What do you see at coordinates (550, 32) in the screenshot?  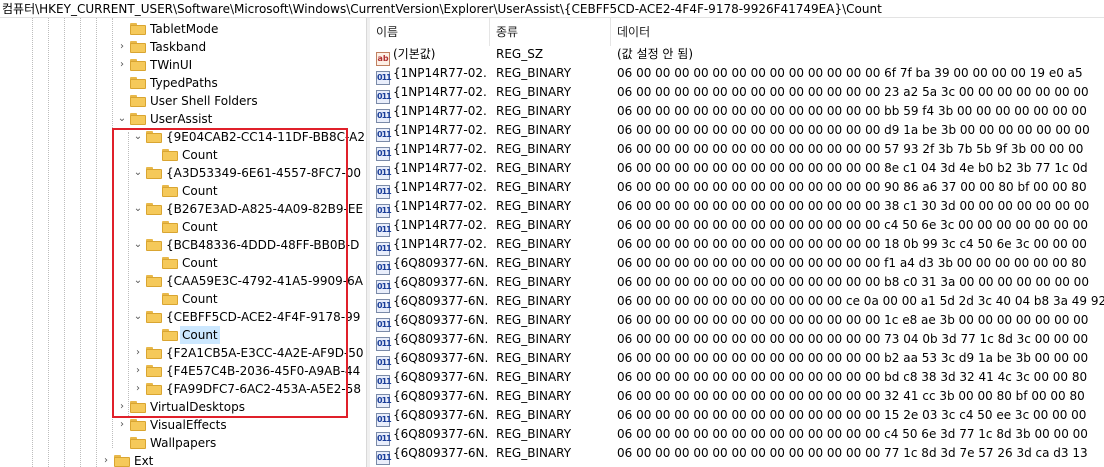 I see `column-header-type: 종류` at bounding box center [550, 32].